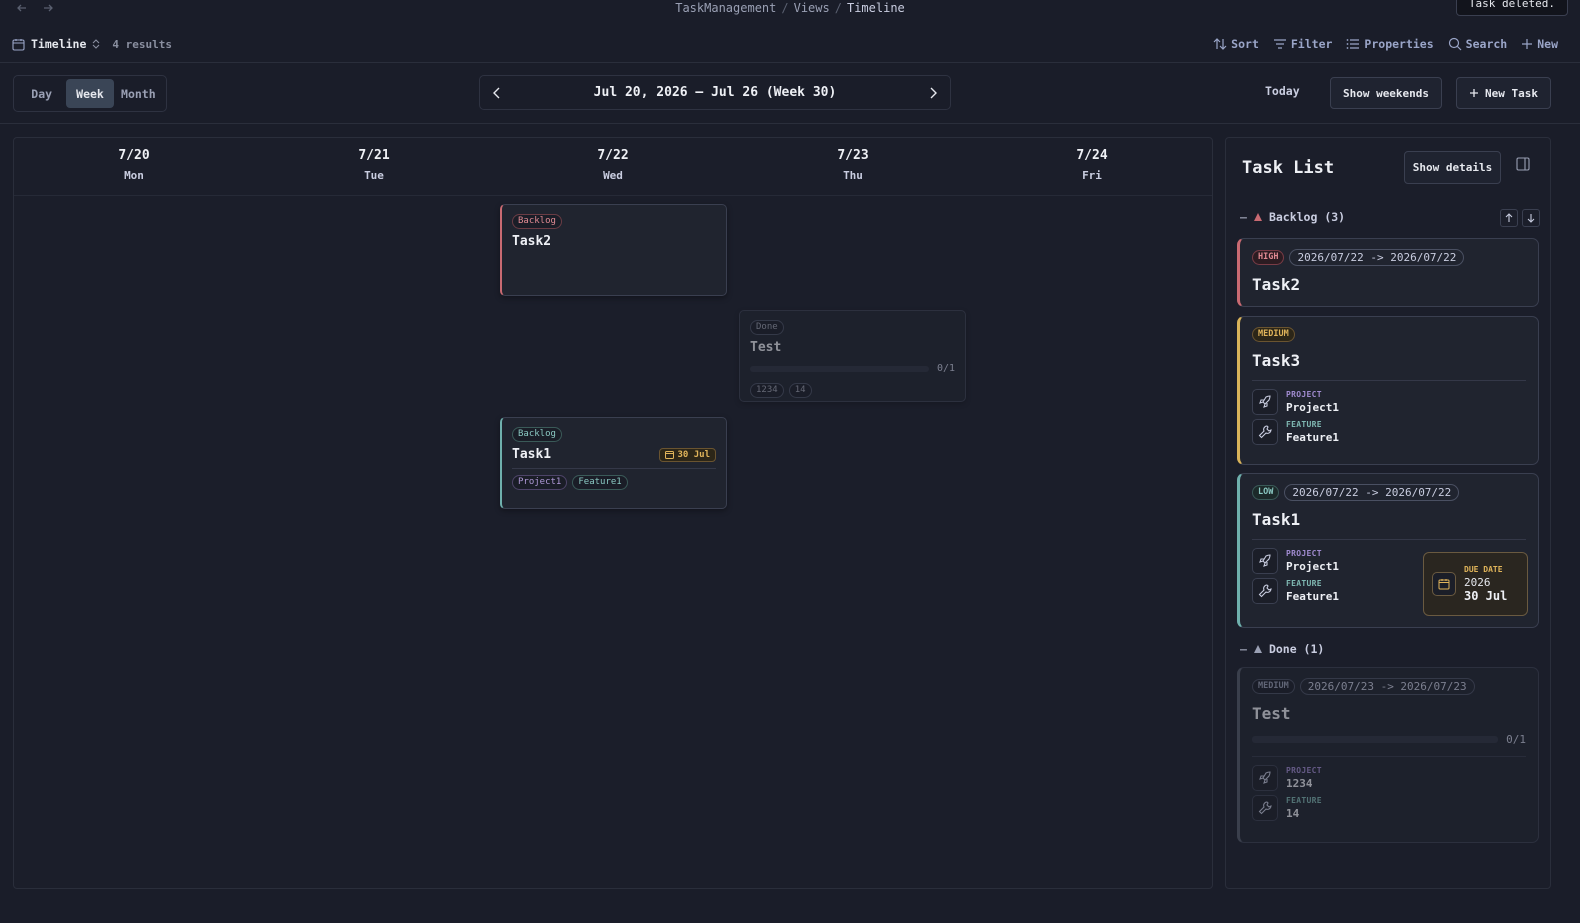 The height and width of the screenshot is (923, 1580). Describe the element at coordinates (1265, 561) in the screenshot. I see `rocket-icon` at that location.